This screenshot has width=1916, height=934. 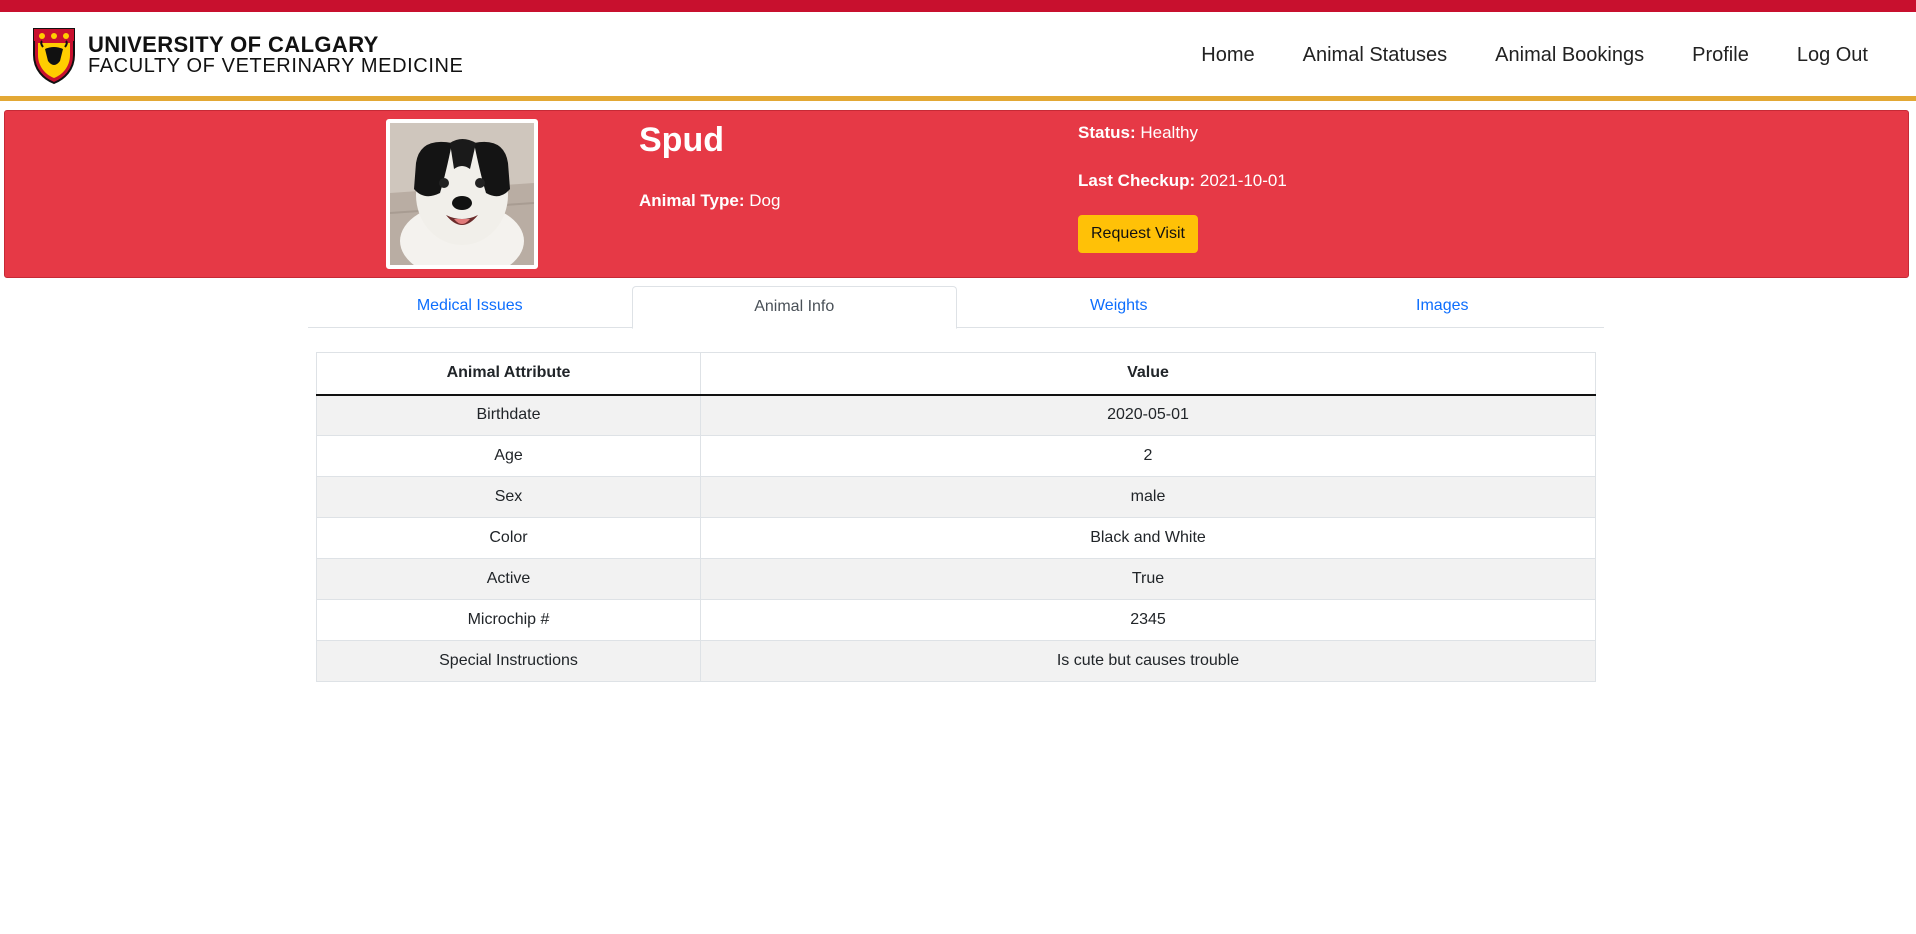 I want to click on animal-status: Status: Healthy, so click(x=1138, y=133).